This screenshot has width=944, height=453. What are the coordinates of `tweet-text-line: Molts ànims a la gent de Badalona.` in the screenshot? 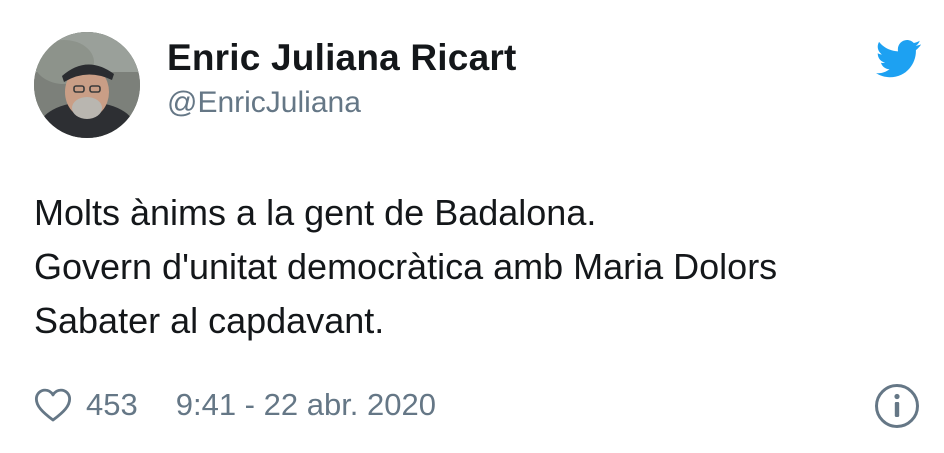 It's located at (315, 212).